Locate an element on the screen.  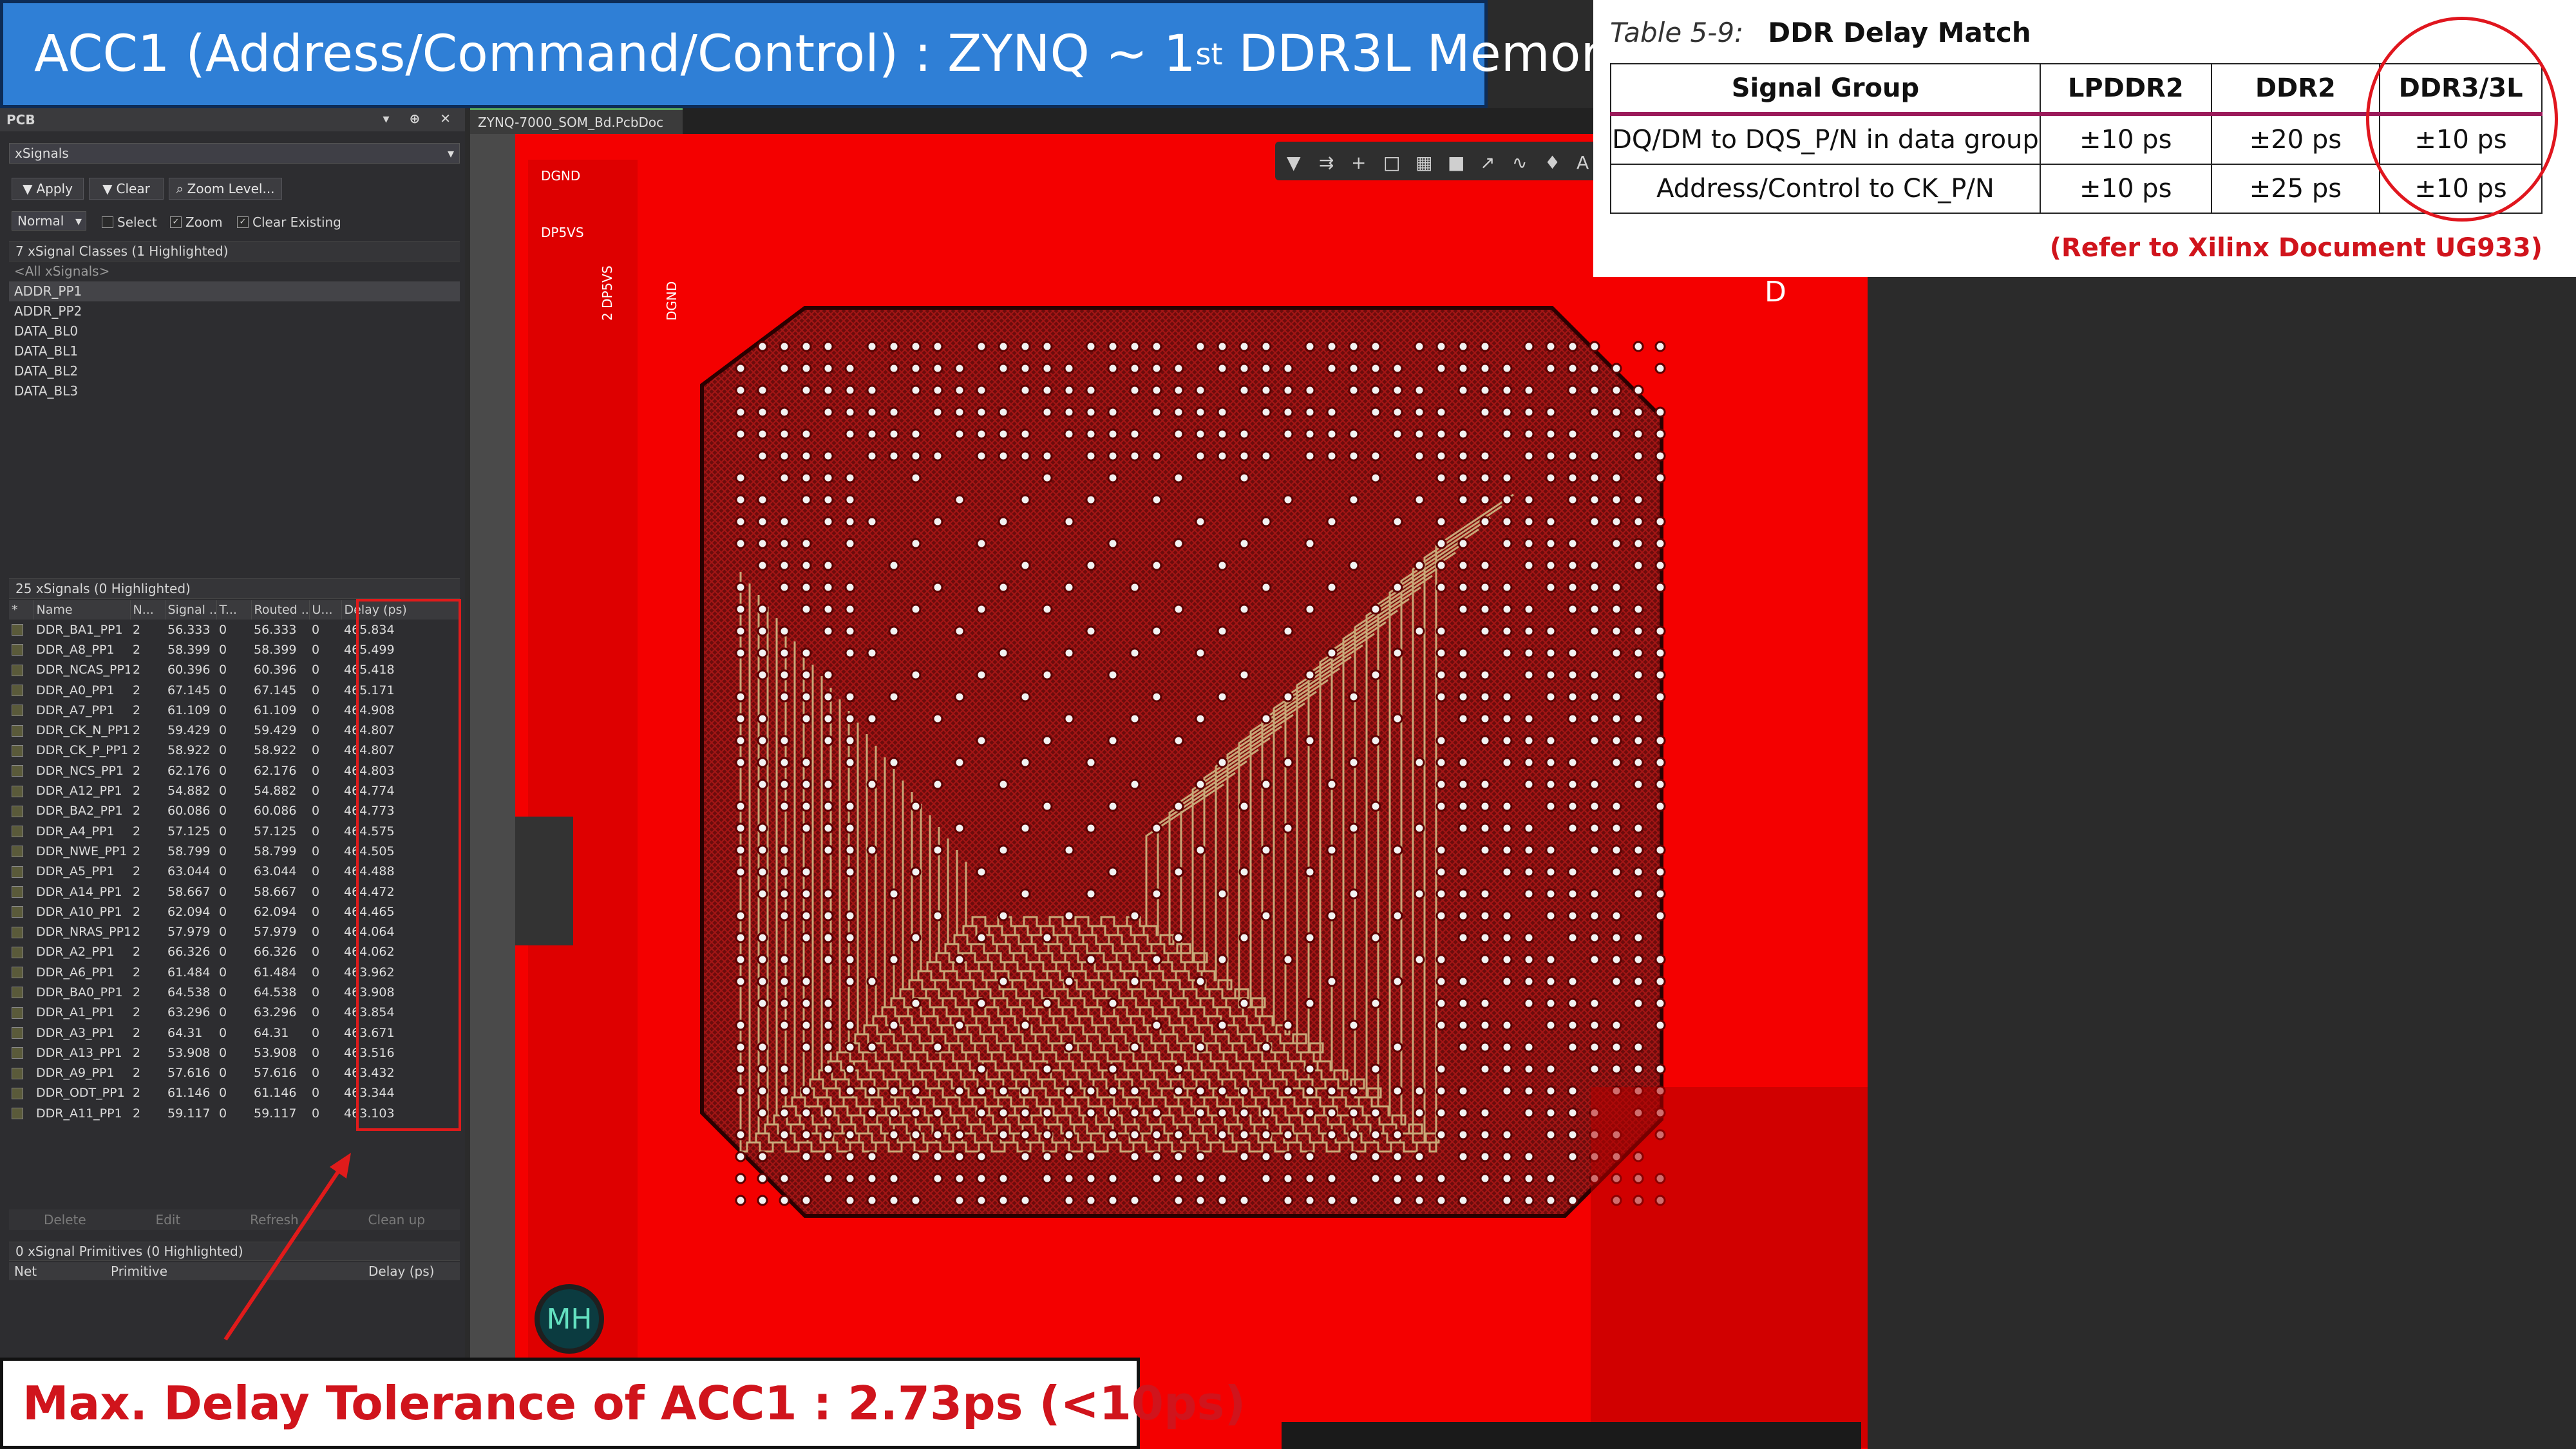
table-cell: 2 is located at coordinates (137, 1012).